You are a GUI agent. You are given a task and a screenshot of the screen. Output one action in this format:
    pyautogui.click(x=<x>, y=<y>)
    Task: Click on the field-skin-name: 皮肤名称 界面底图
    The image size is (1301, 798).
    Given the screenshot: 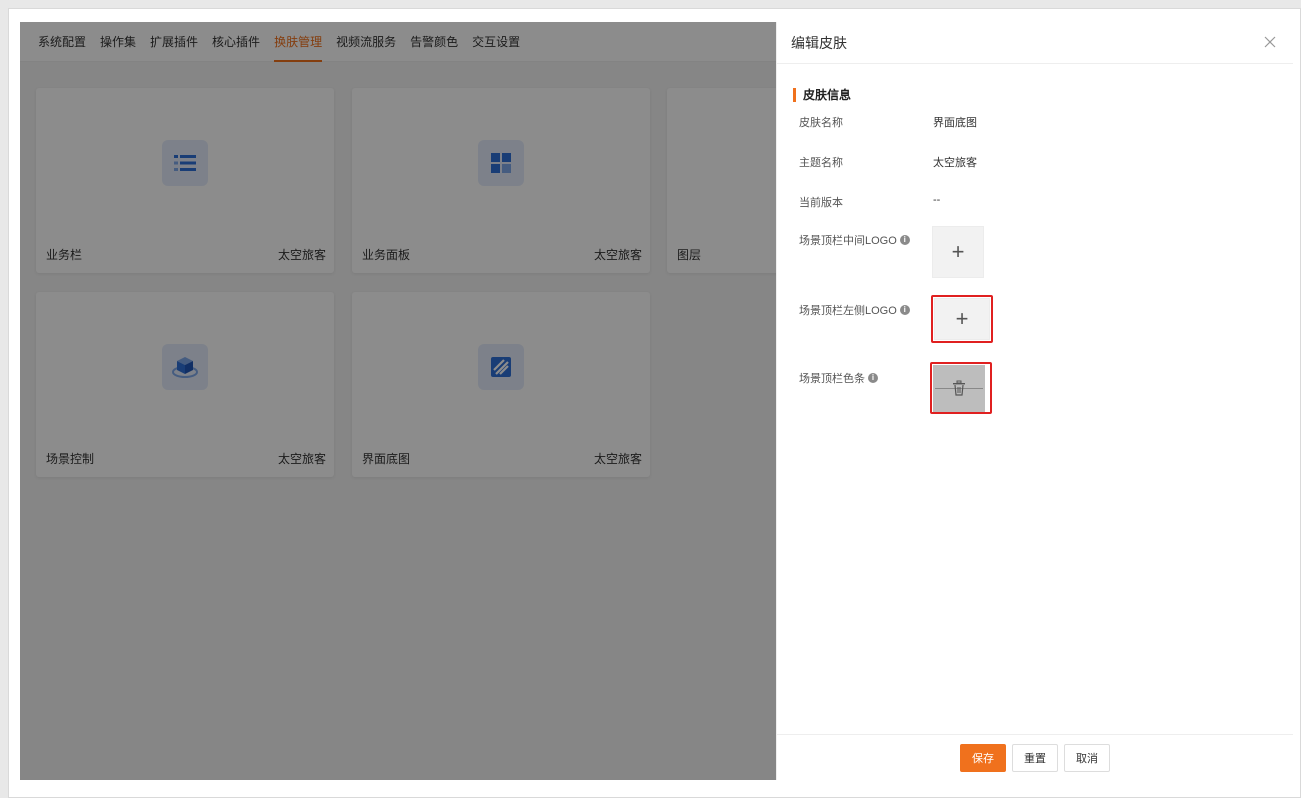 What is the action you would take?
    pyautogui.click(x=888, y=122)
    